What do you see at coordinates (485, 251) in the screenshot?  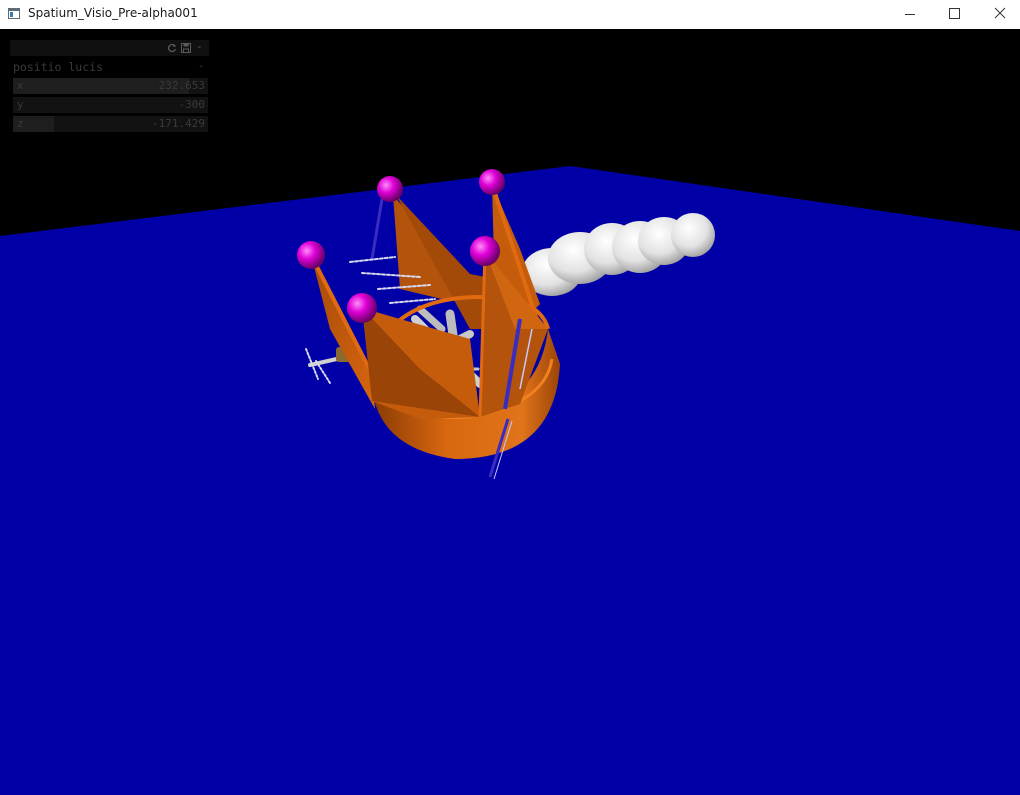 I see `jewel-right` at bounding box center [485, 251].